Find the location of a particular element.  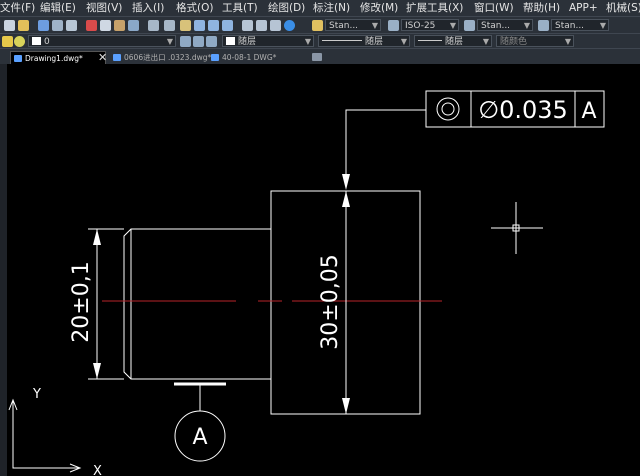

table-style-select: Stan... ▼ is located at coordinates (505, 25).